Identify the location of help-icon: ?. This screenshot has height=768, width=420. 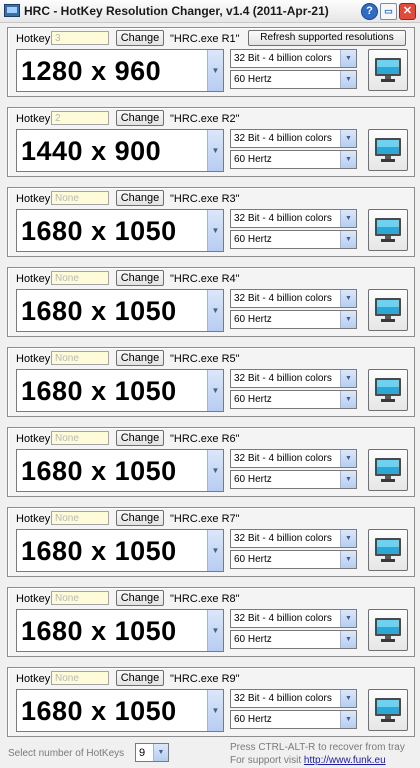
(369, 11).